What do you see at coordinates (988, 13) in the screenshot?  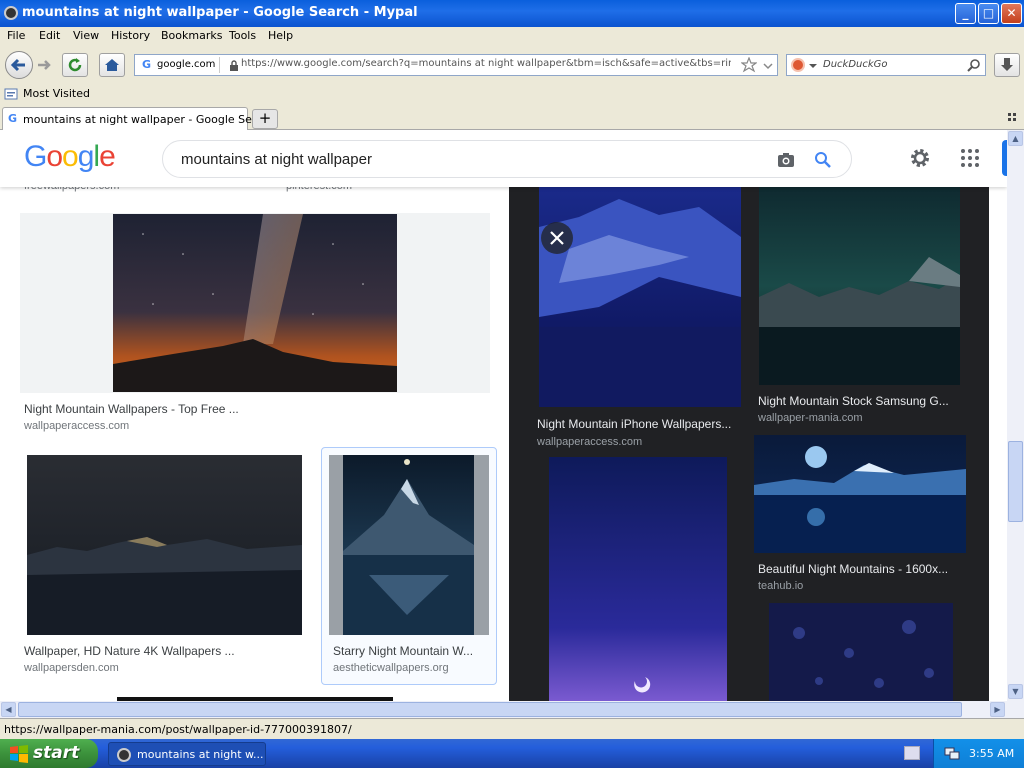 I see `maximize-button: □` at bounding box center [988, 13].